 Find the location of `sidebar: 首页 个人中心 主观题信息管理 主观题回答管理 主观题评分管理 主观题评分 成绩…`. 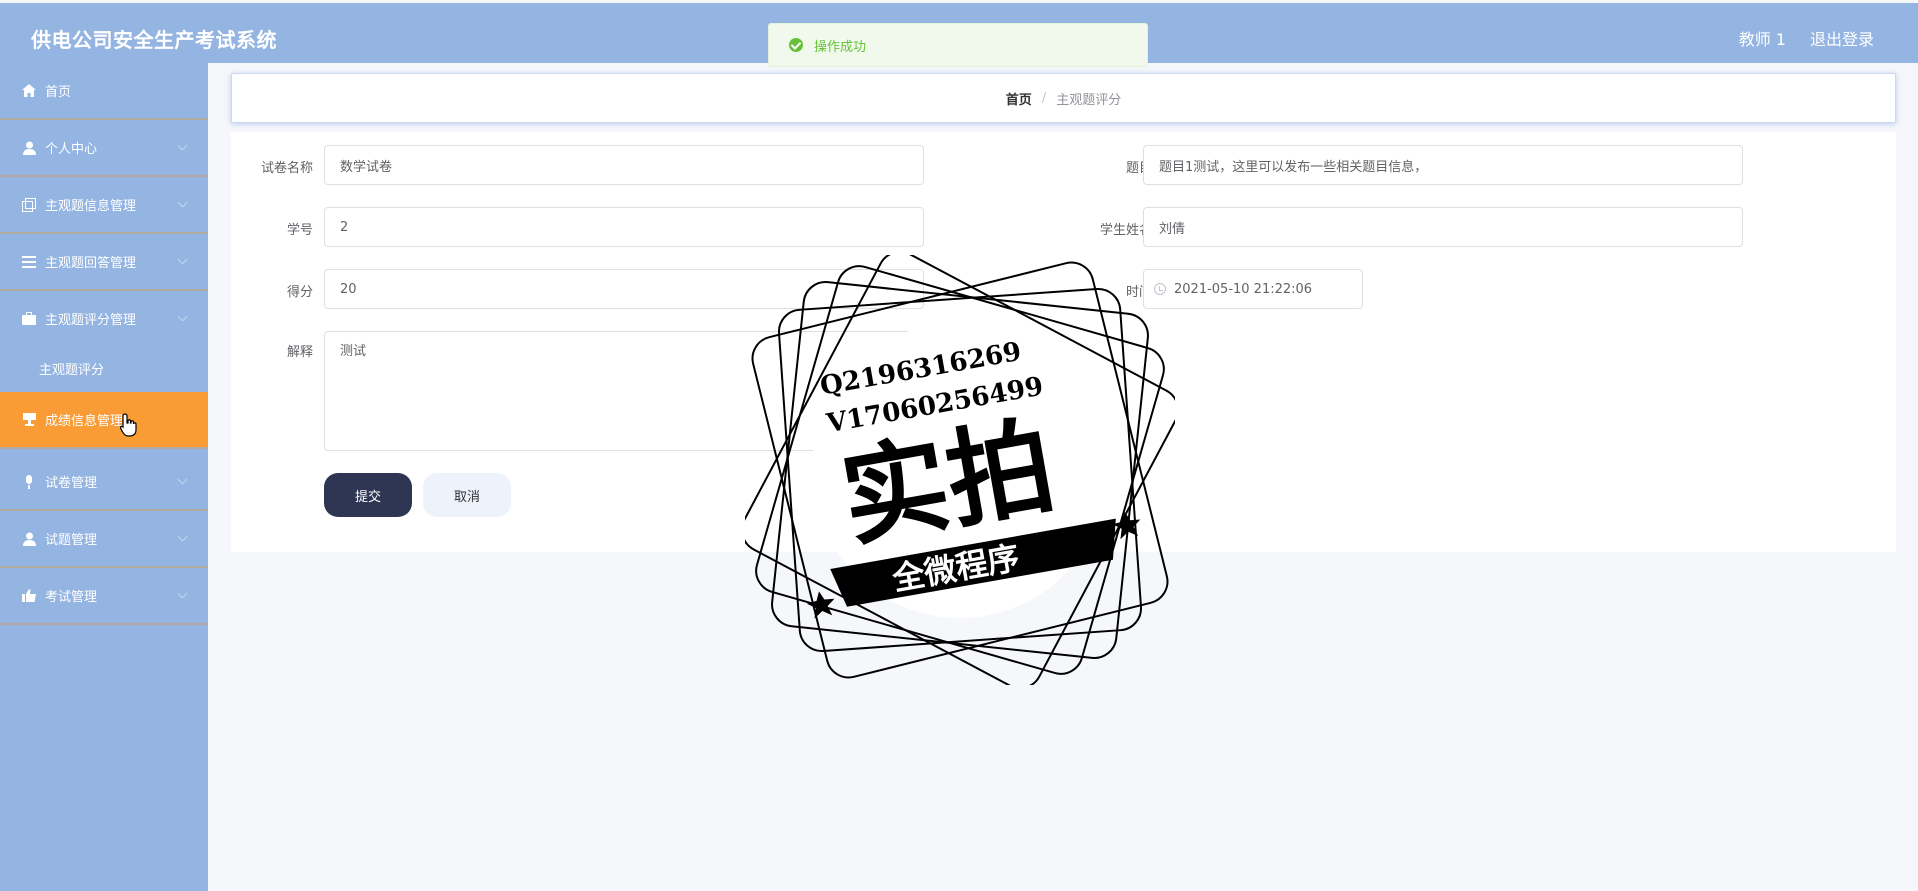

sidebar: 首页 个人中心 主观题信息管理 主观题回答管理 主观题评分管理 主观题评分 成绩… is located at coordinates (104, 477).